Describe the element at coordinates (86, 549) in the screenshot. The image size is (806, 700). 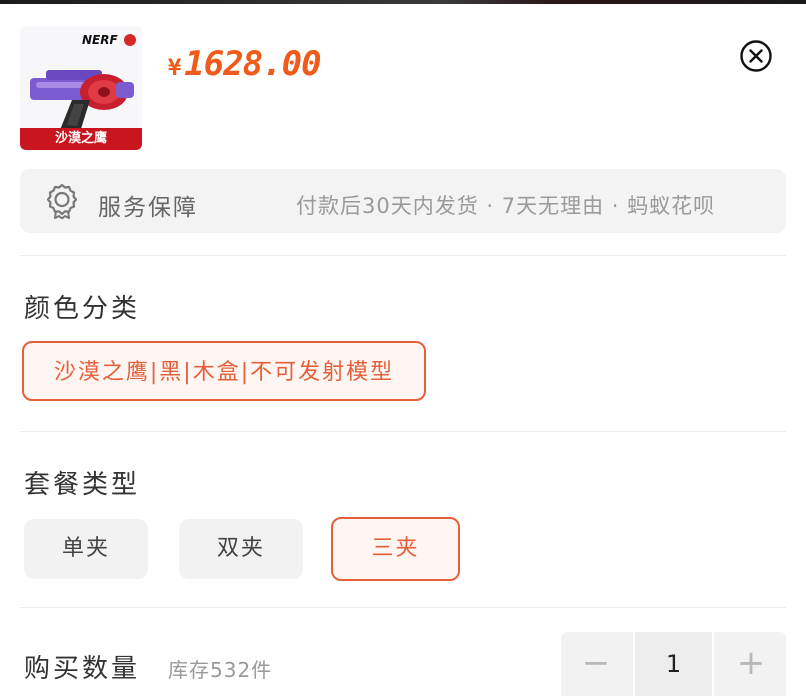
I see `package-option-single: 单夹` at that location.